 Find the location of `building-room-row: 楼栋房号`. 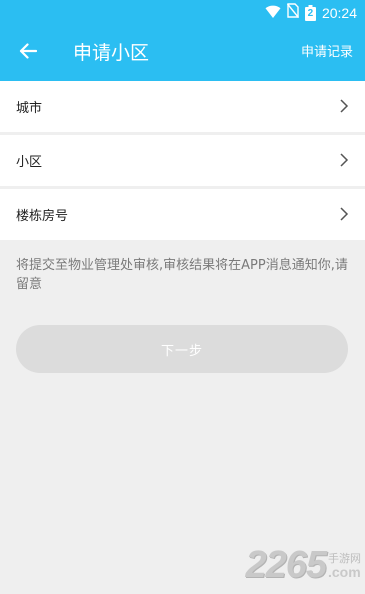

building-room-row: 楼栋房号 is located at coordinates (182, 214).